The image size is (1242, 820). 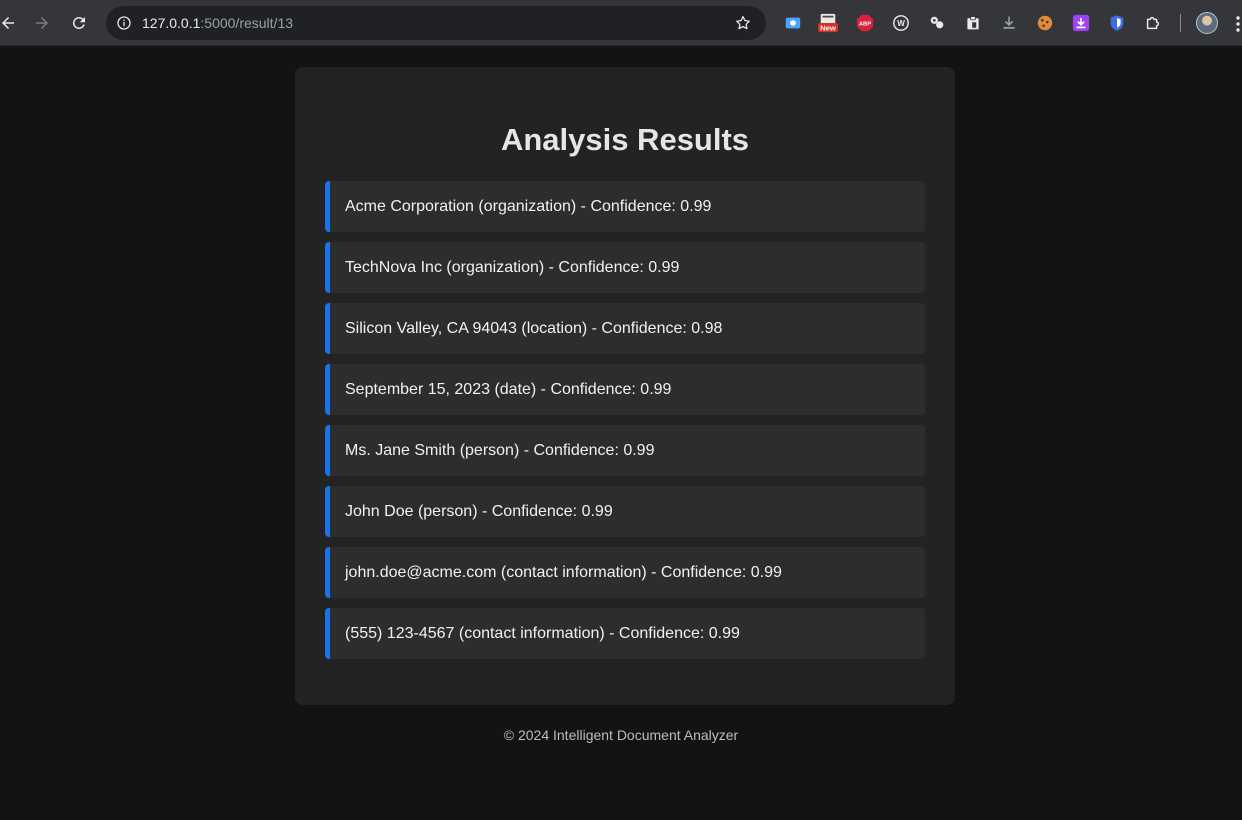 I want to click on adblock-icon: ABP, so click(x=865, y=23).